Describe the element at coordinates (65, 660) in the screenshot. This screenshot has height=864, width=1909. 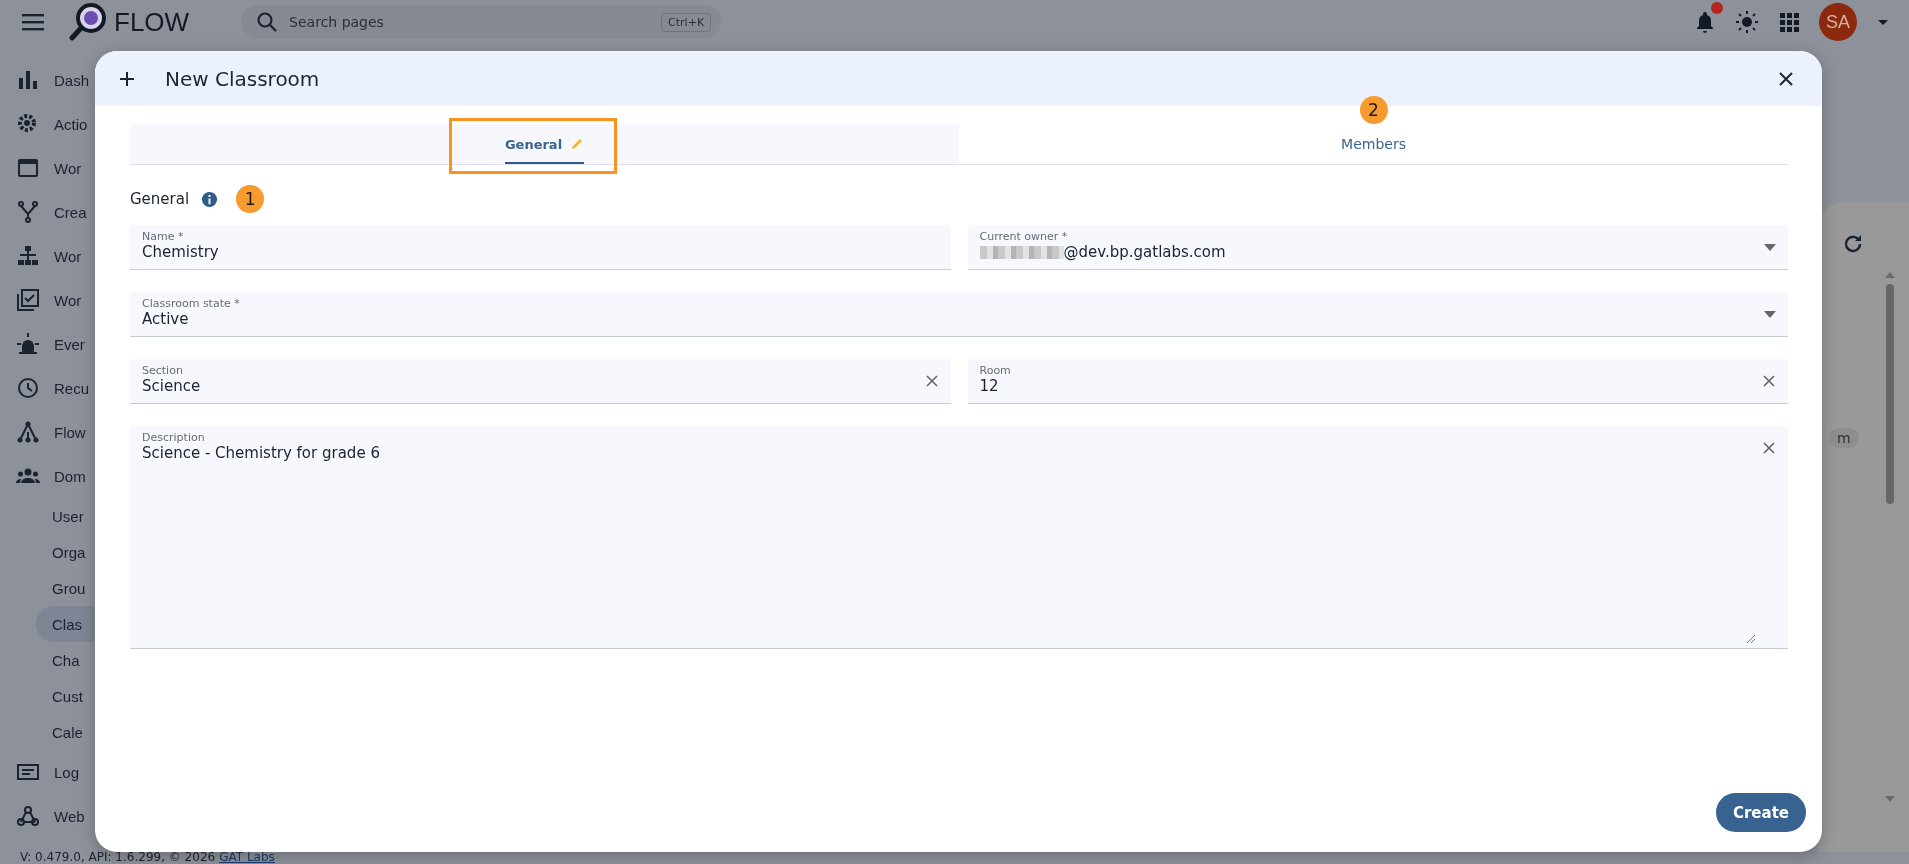
I see `sidebar-subitem: Cha` at that location.